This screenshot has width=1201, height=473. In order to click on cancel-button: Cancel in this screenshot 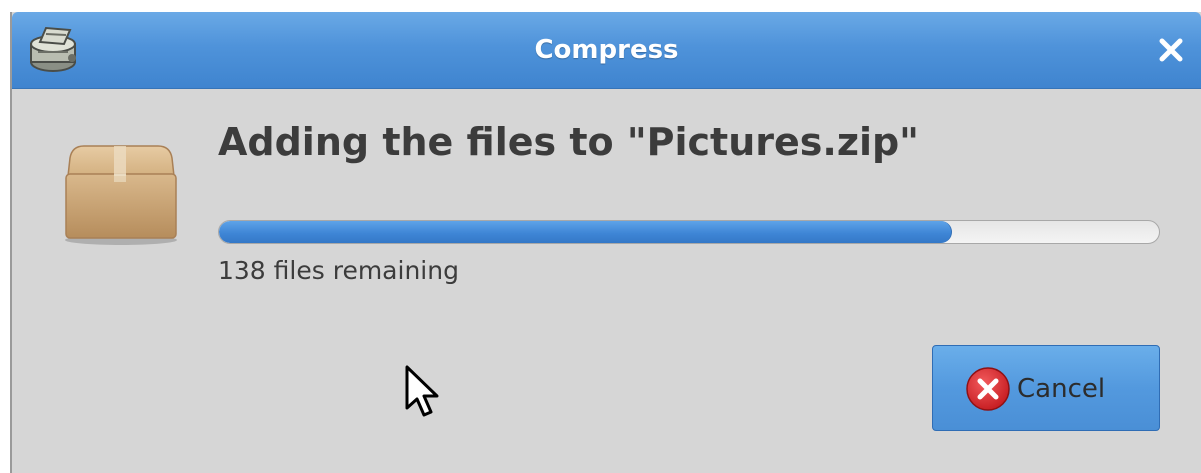, I will do `click(1046, 388)`.